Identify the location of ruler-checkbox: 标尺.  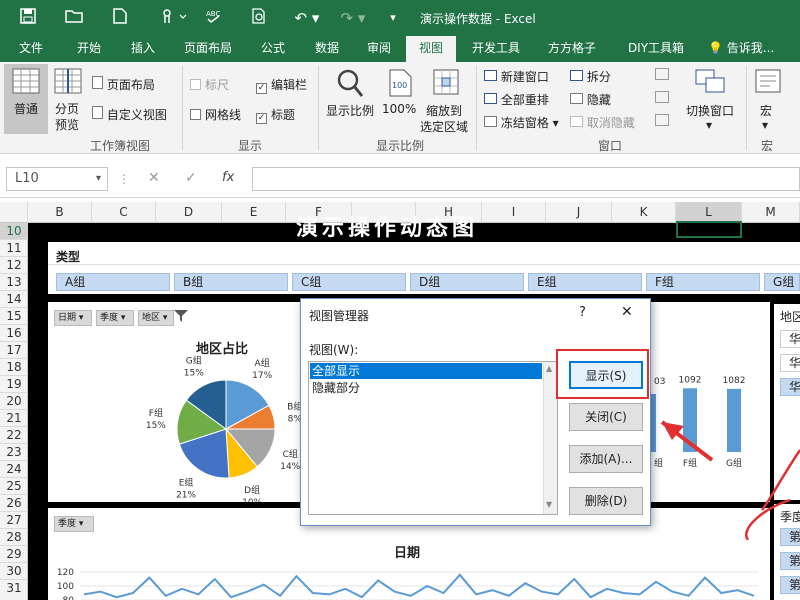
(209, 84).